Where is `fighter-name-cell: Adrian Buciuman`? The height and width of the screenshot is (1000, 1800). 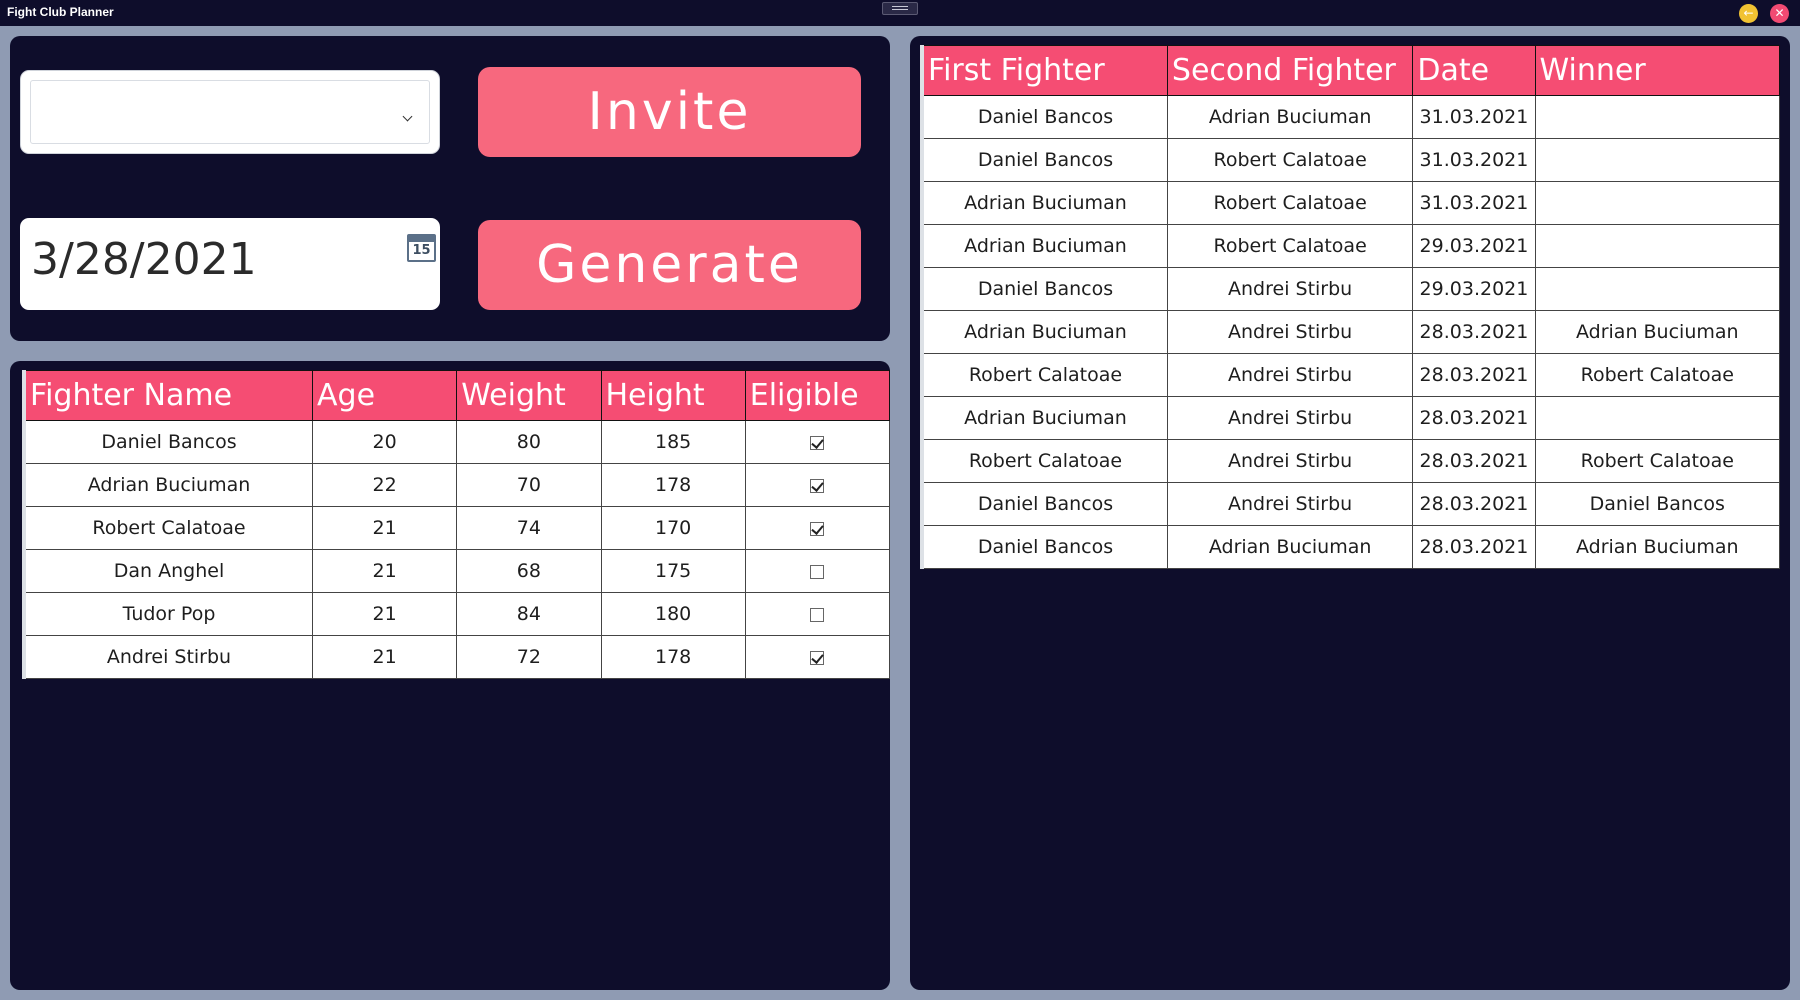 fighter-name-cell: Adrian Buciuman is located at coordinates (168, 485).